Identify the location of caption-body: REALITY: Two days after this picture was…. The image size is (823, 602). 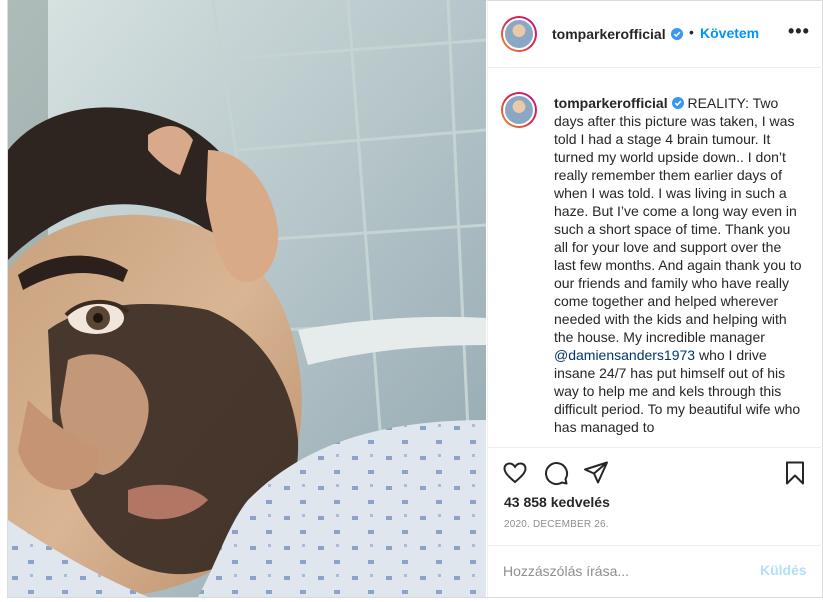
(678, 220).